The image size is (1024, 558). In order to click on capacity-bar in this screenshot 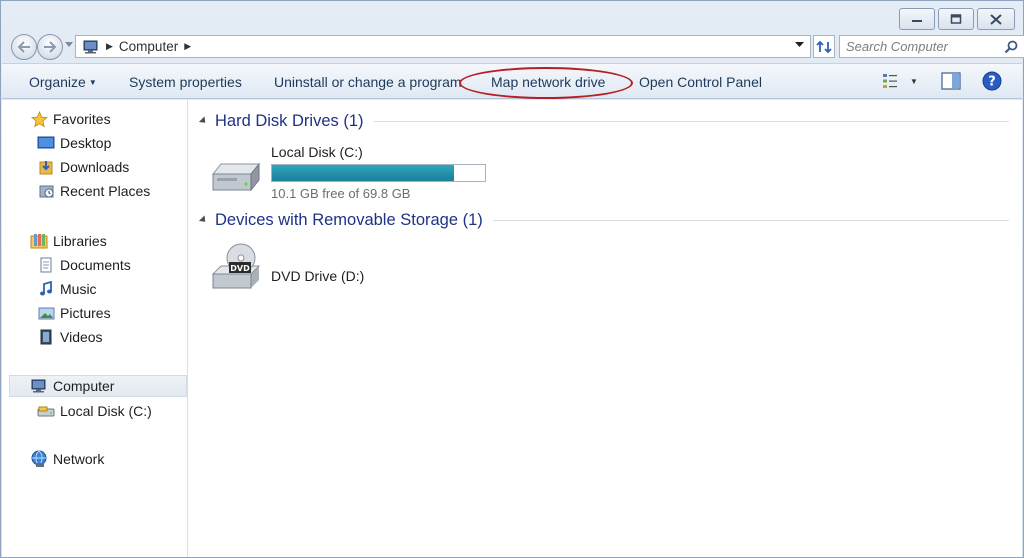, I will do `click(378, 173)`.